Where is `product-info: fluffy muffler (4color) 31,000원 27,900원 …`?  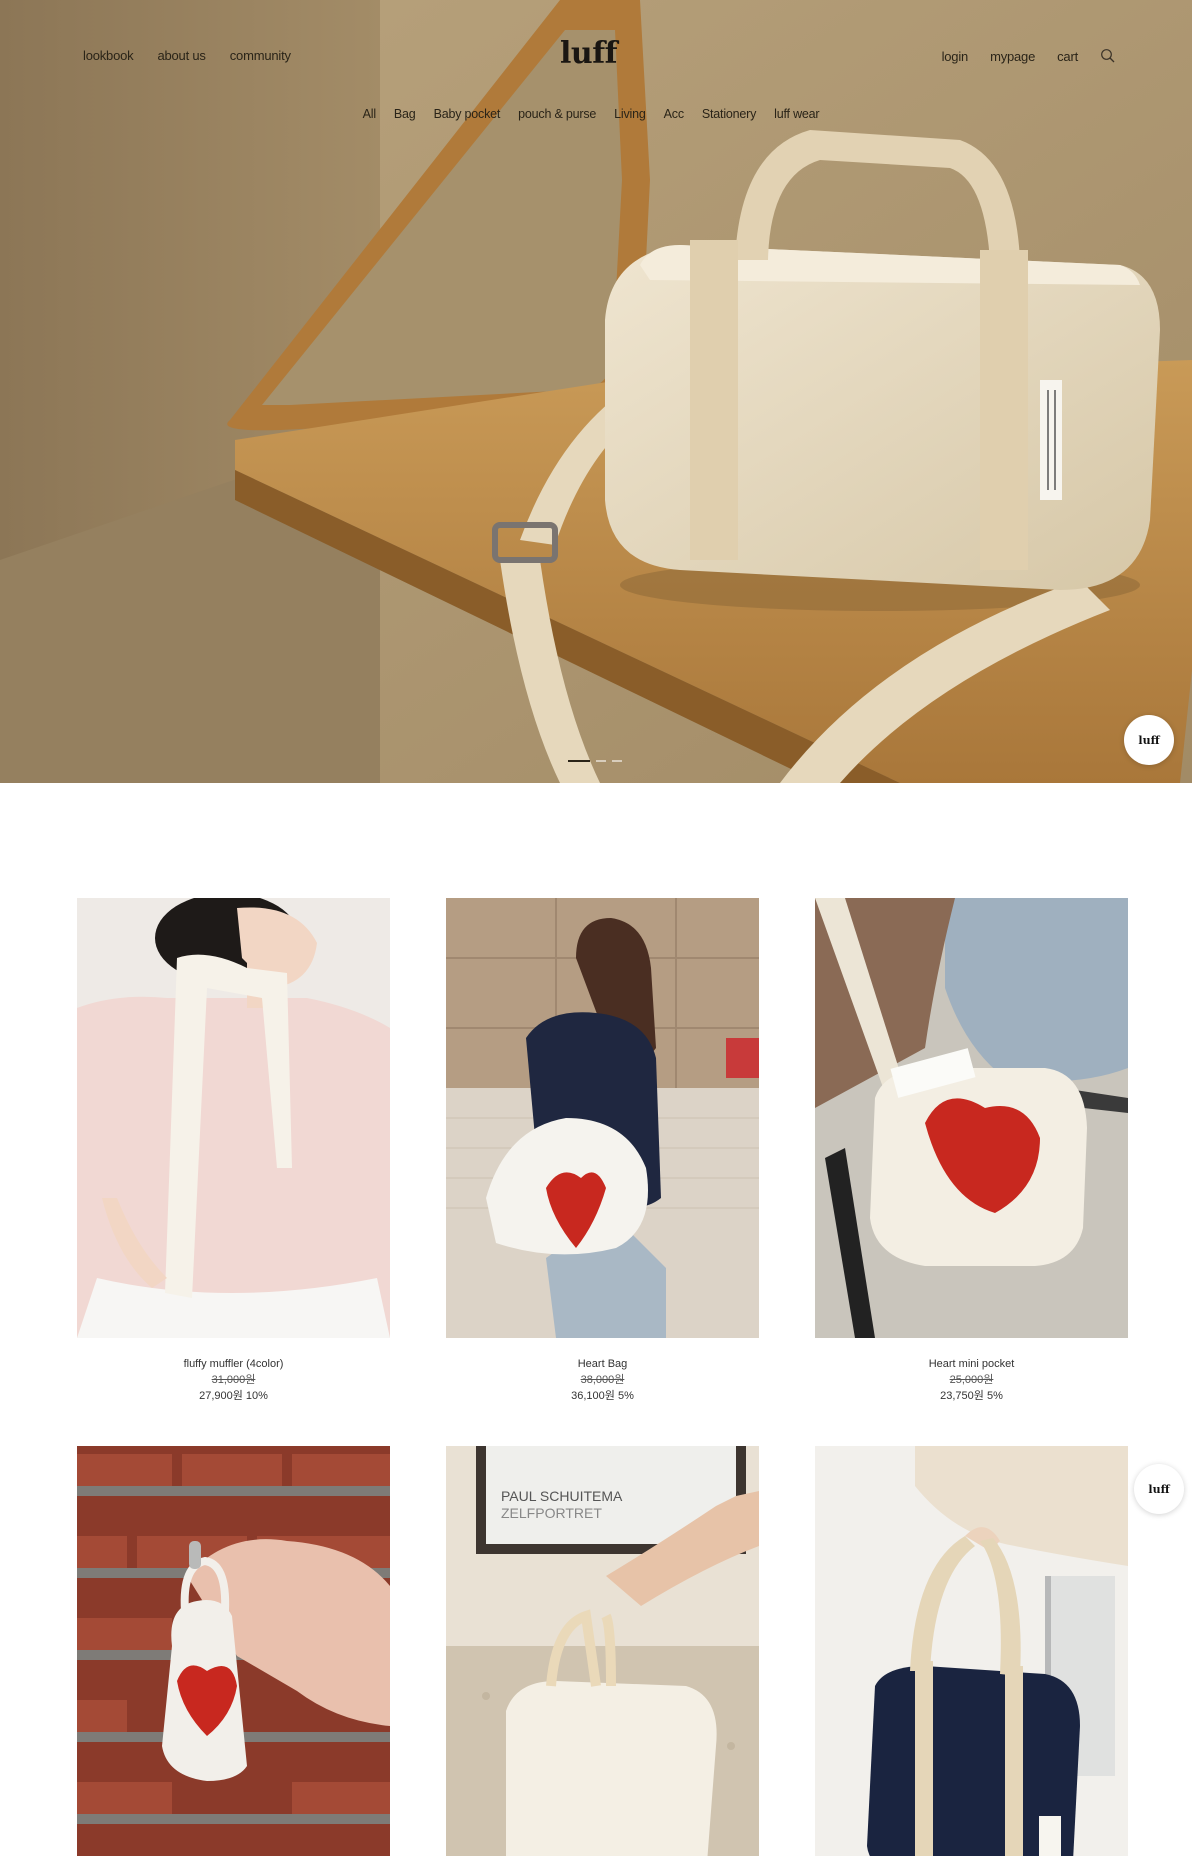 product-info: fluffy muffler (4color) 31,000원 27,900원 … is located at coordinates (233, 1380).